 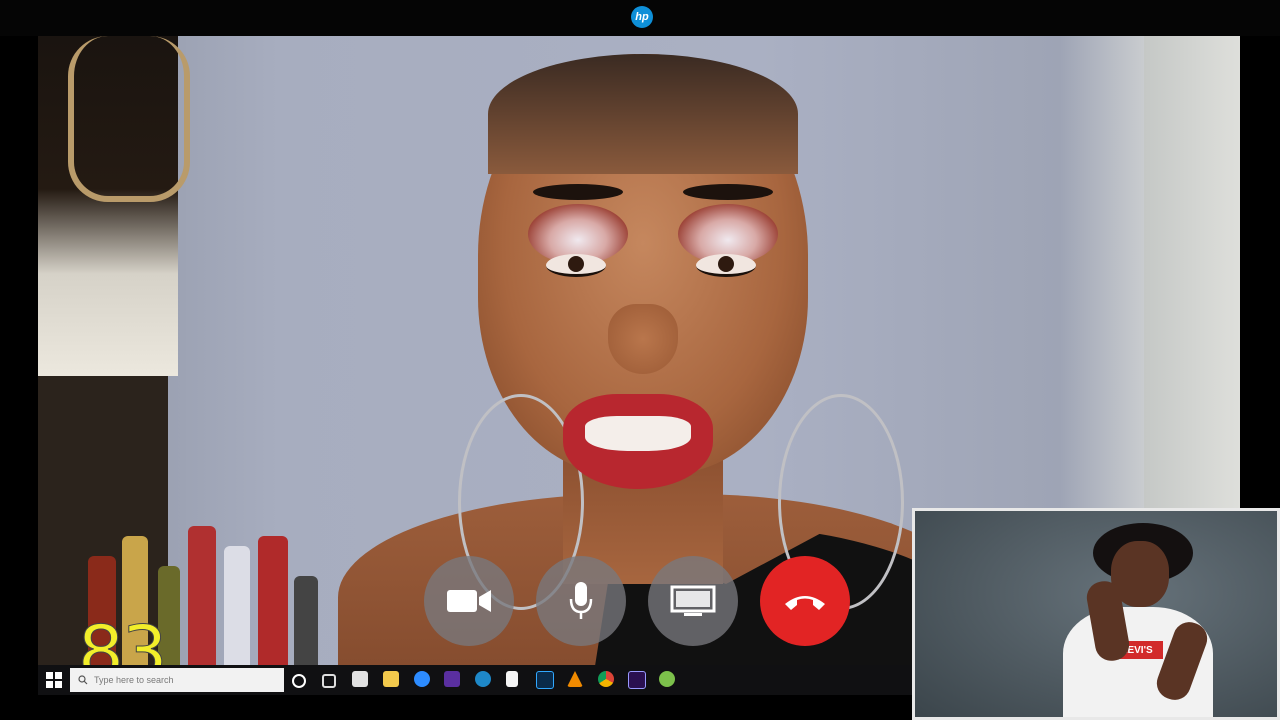 I want to click on hp-logo: hp, so click(x=642, y=17).